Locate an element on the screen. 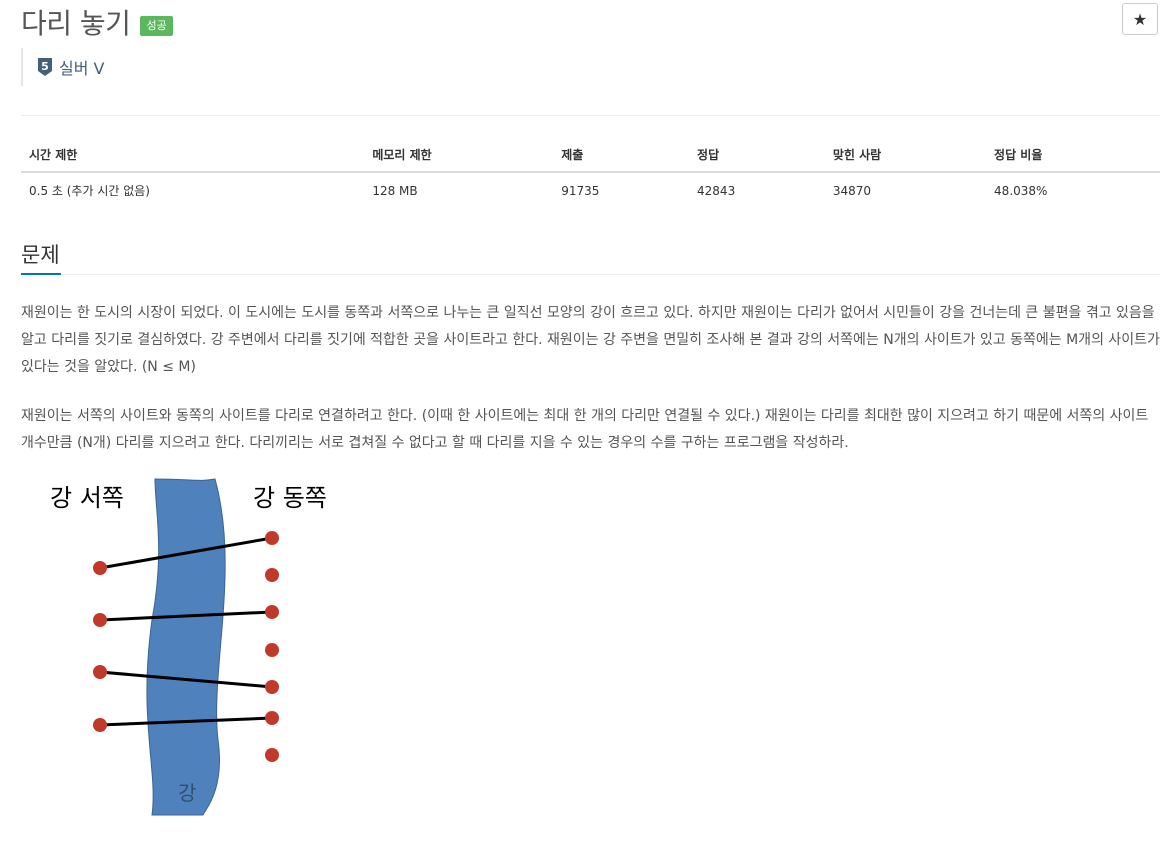 This screenshot has height=846, width=1173. tier-number: 5 is located at coordinates (45, 66).